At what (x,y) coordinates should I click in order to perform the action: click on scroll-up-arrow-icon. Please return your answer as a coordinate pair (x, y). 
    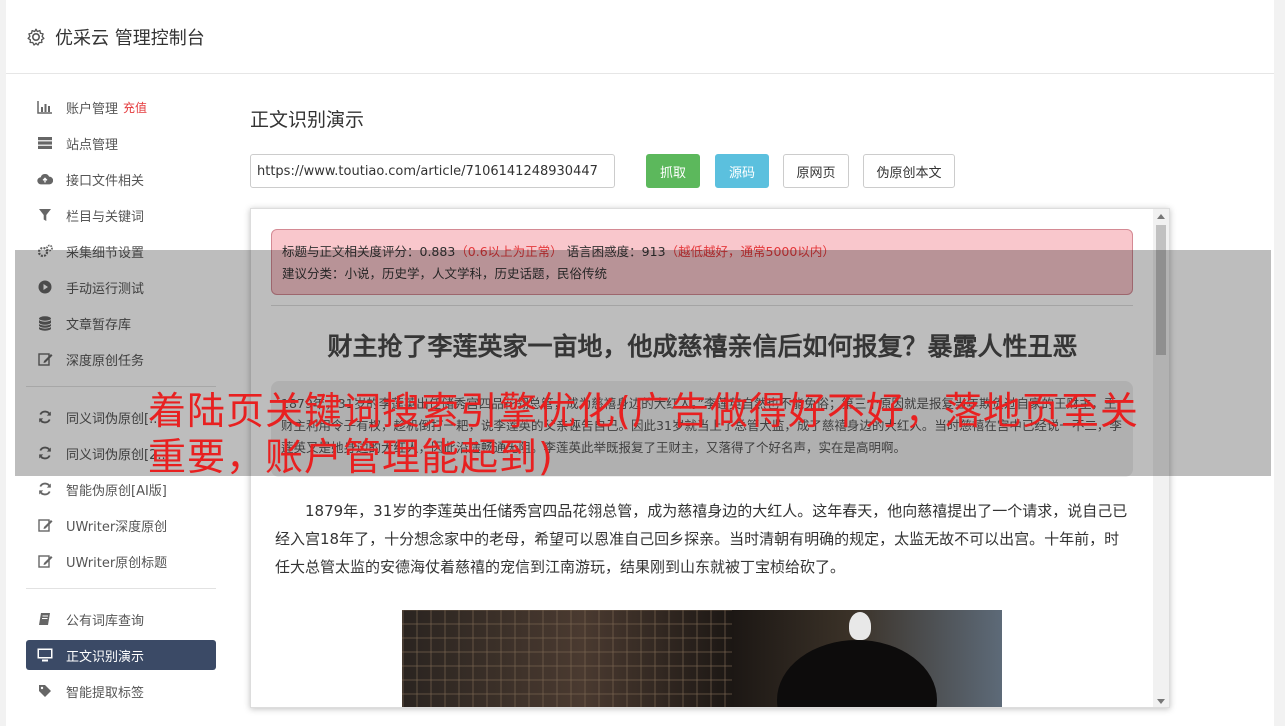
    Looking at the image, I should click on (1161, 216).